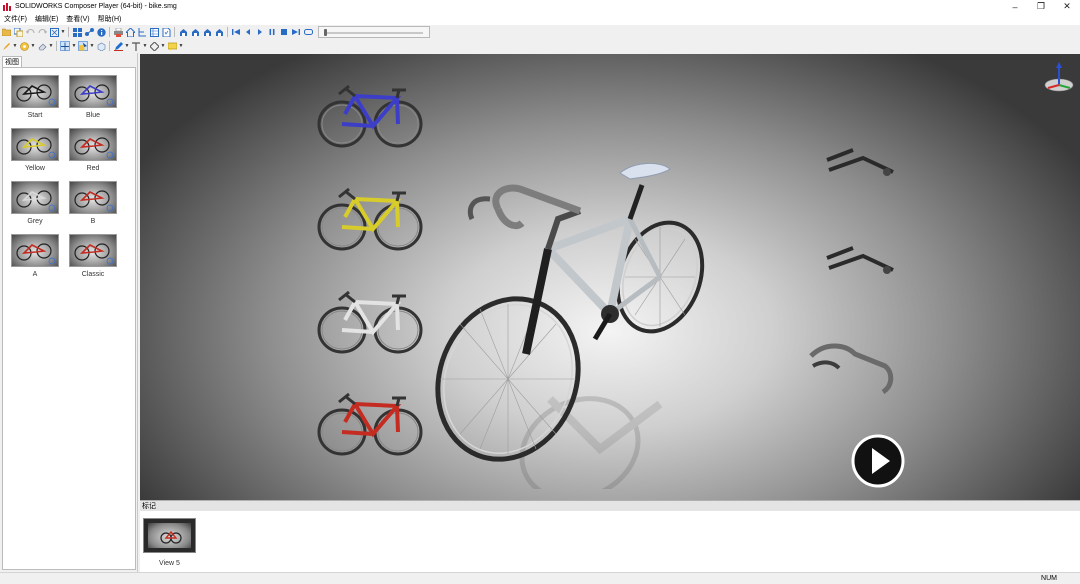  Describe the element at coordinates (370, 322) in the screenshot. I see `bike-grey-model` at that location.